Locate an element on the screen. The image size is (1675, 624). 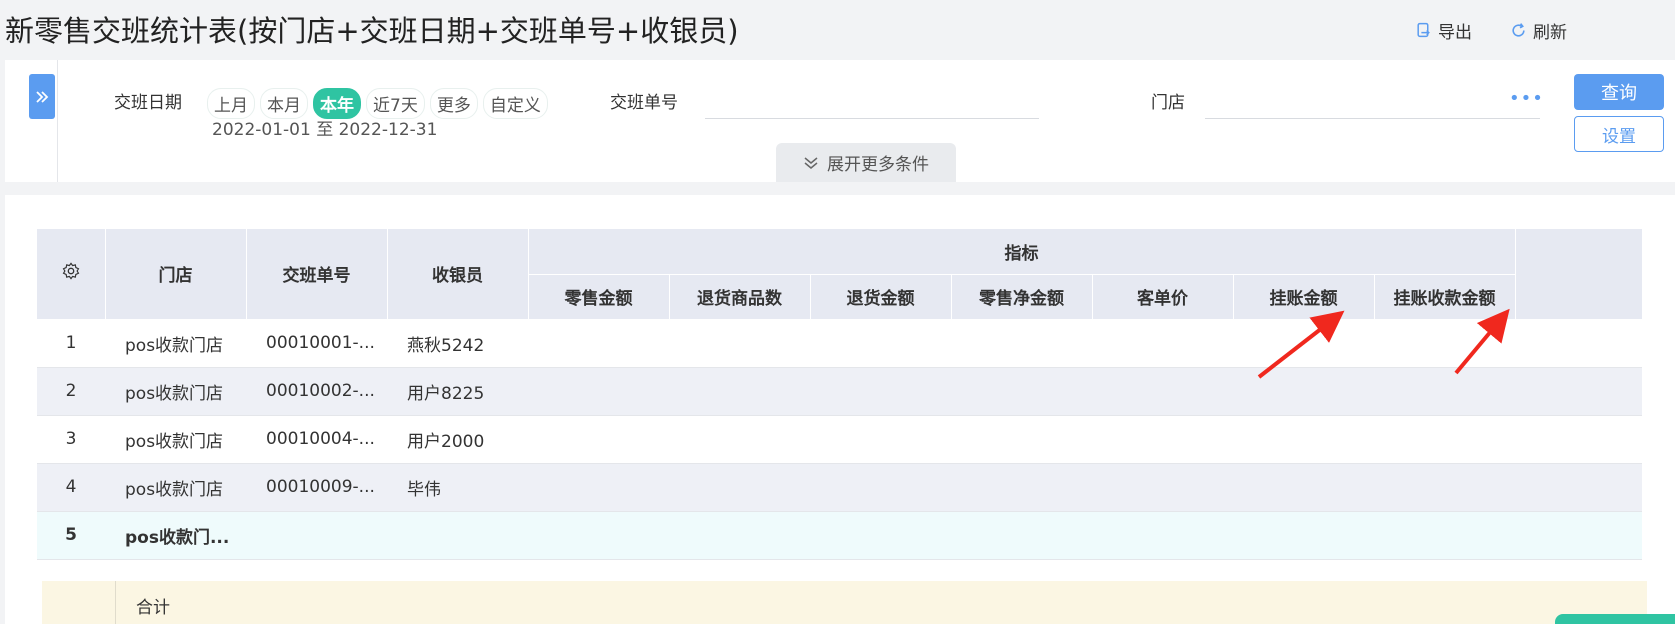
export-label: 导出 is located at coordinates (1455, 33).